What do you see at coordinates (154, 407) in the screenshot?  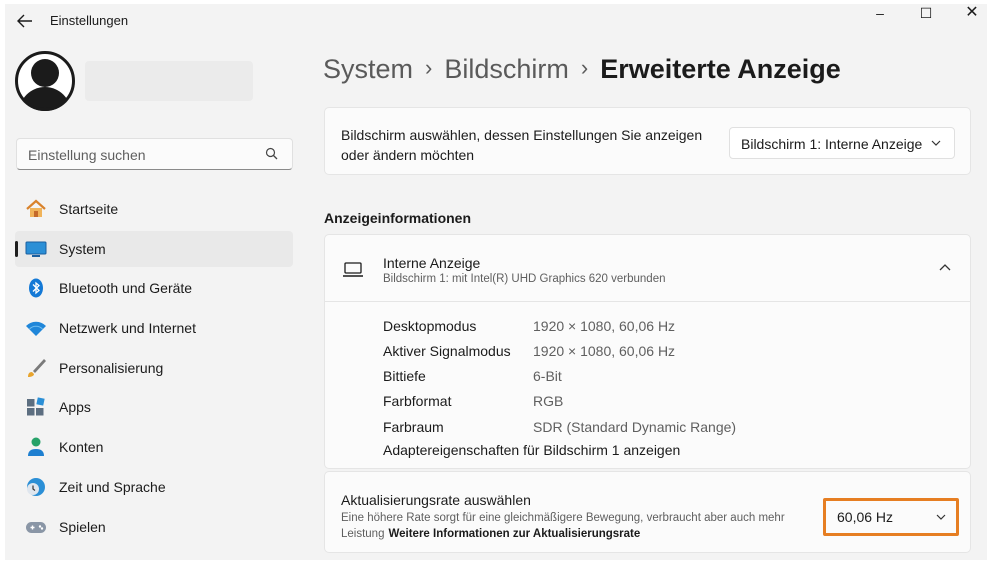 I see `sidebar-item-apps: Apps` at bounding box center [154, 407].